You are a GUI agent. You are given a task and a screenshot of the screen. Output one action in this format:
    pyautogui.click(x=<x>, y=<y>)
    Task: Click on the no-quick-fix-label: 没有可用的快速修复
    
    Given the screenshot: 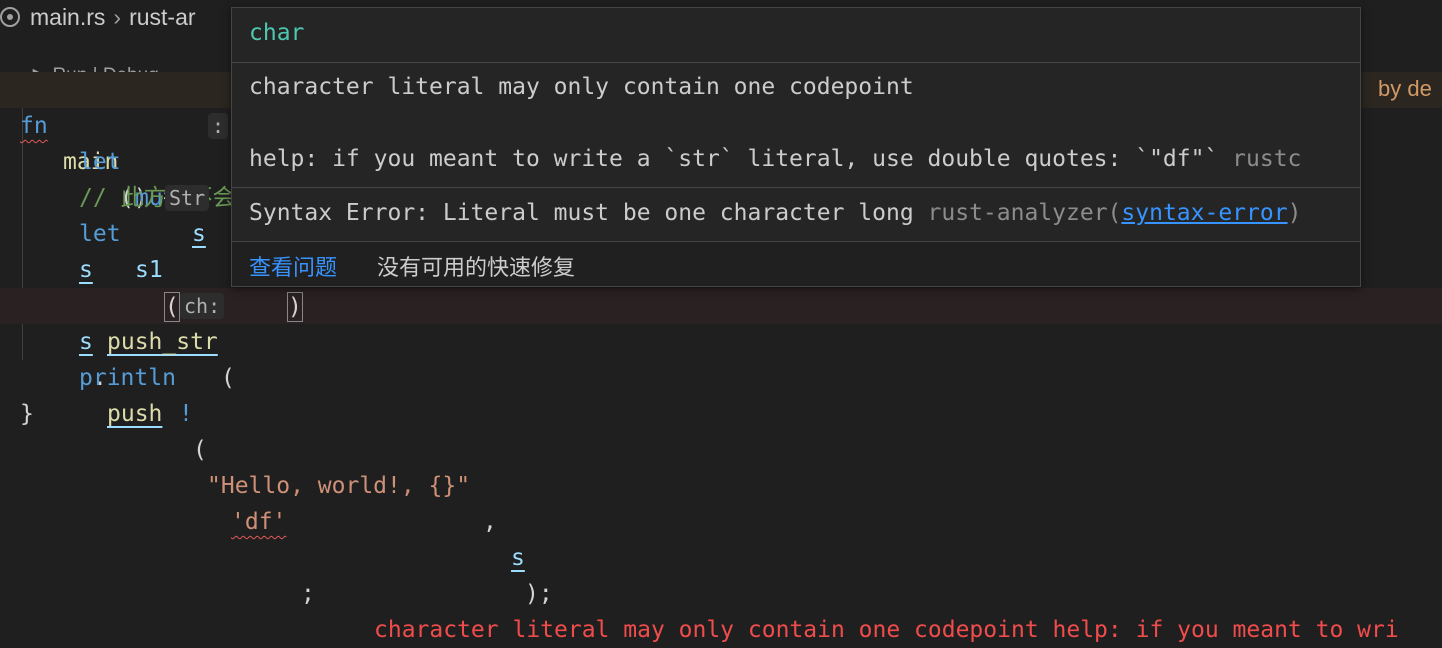 What is the action you would take?
    pyautogui.click(x=476, y=267)
    